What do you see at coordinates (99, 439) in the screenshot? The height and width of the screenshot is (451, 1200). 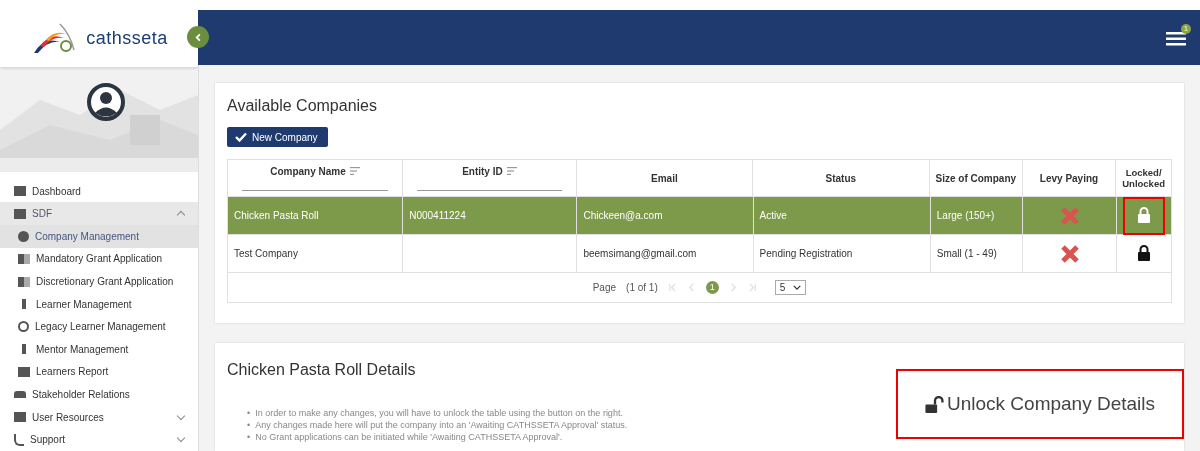 I see `menu-item: Support` at bounding box center [99, 439].